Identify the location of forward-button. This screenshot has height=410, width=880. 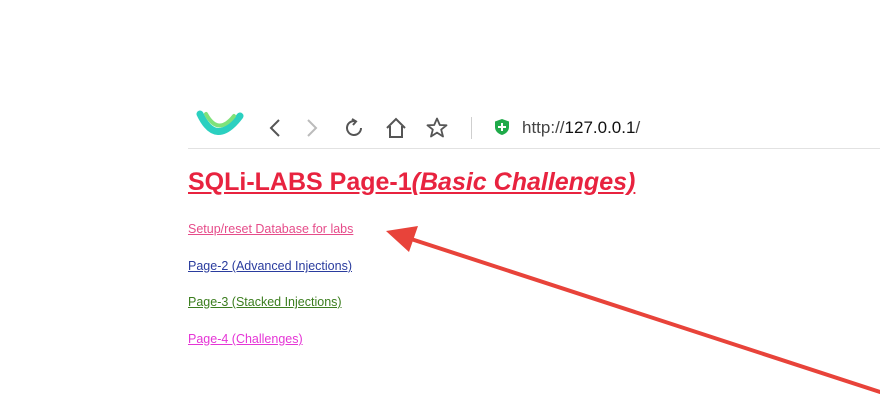
(312, 128).